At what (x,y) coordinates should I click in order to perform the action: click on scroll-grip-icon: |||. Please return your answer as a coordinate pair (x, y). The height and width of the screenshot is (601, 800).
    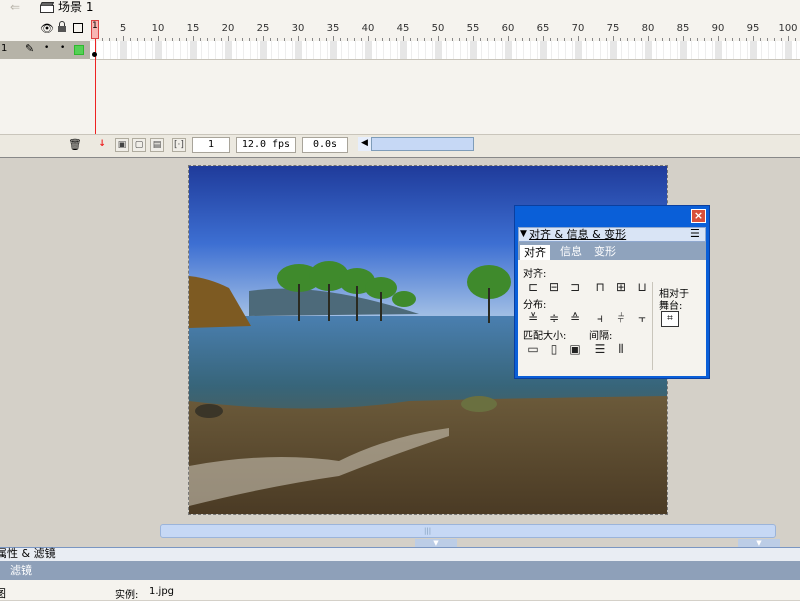
    Looking at the image, I should click on (428, 531).